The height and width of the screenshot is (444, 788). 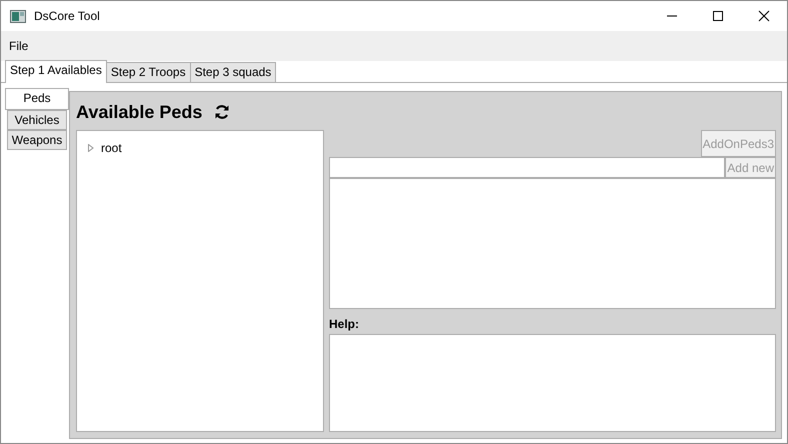 What do you see at coordinates (148, 72) in the screenshot?
I see `tab: Step 2 Troops` at bounding box center [148, 72].